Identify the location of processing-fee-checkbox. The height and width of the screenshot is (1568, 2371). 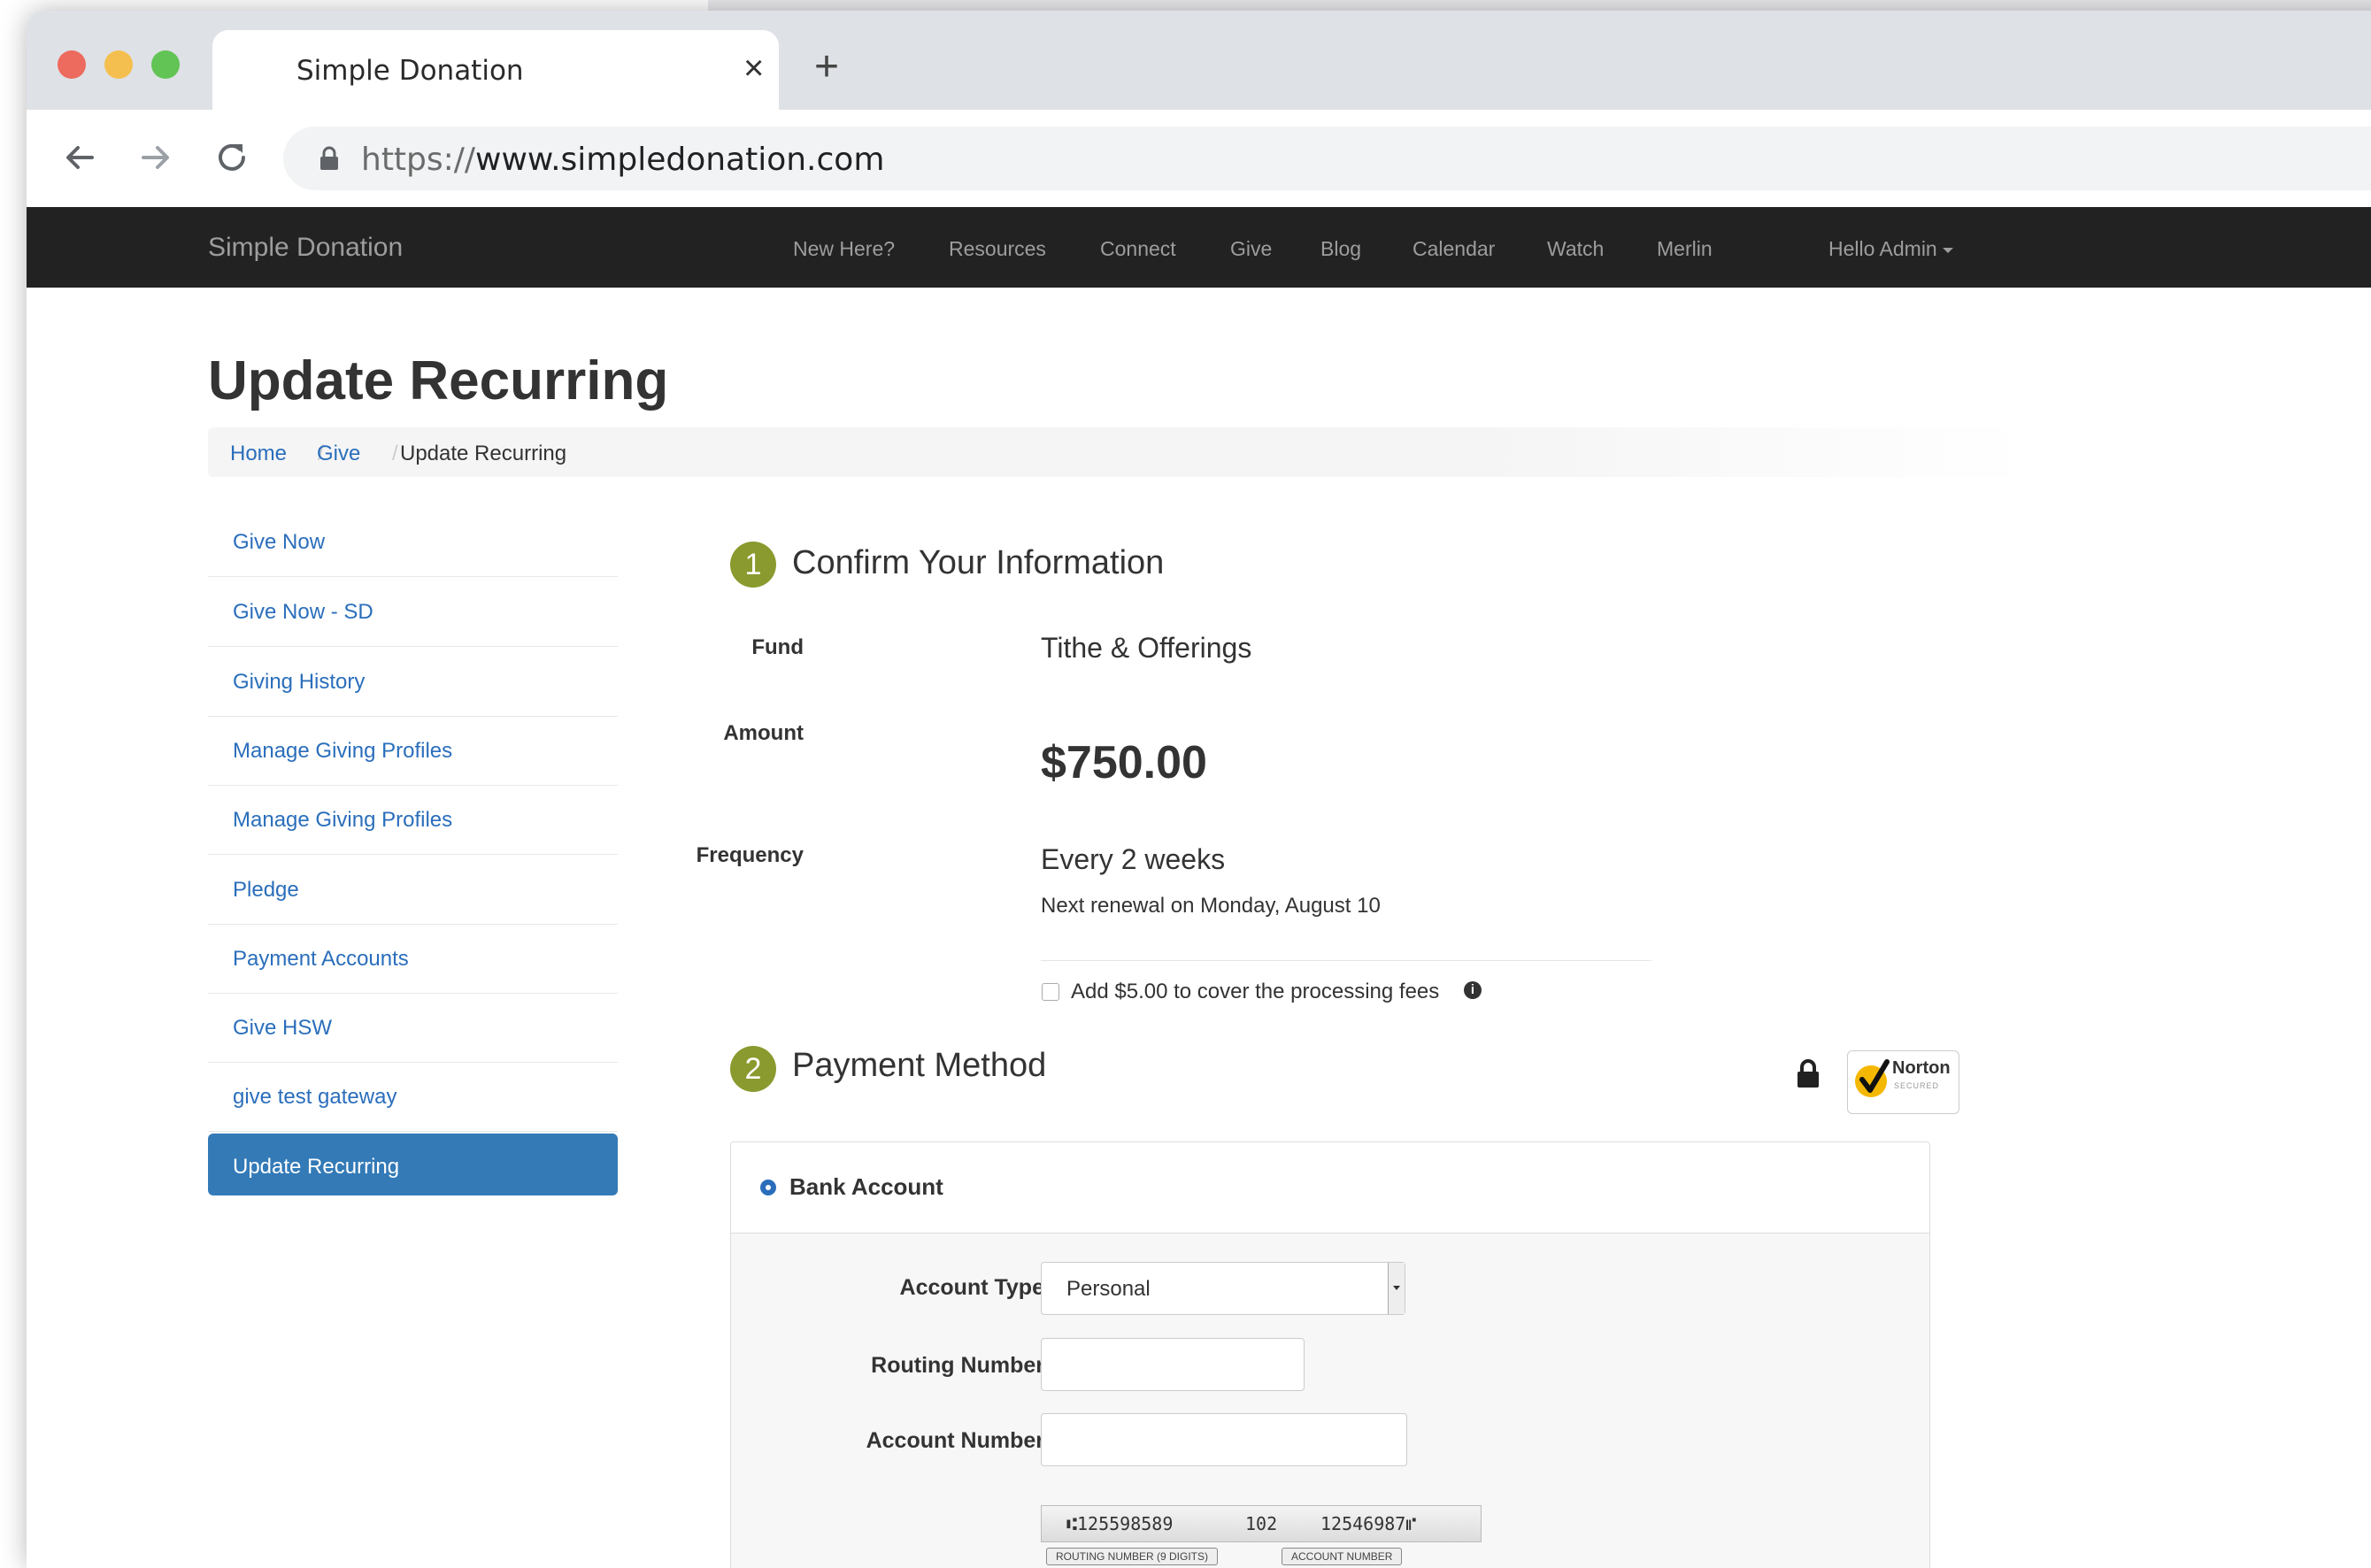
(1050, 992).